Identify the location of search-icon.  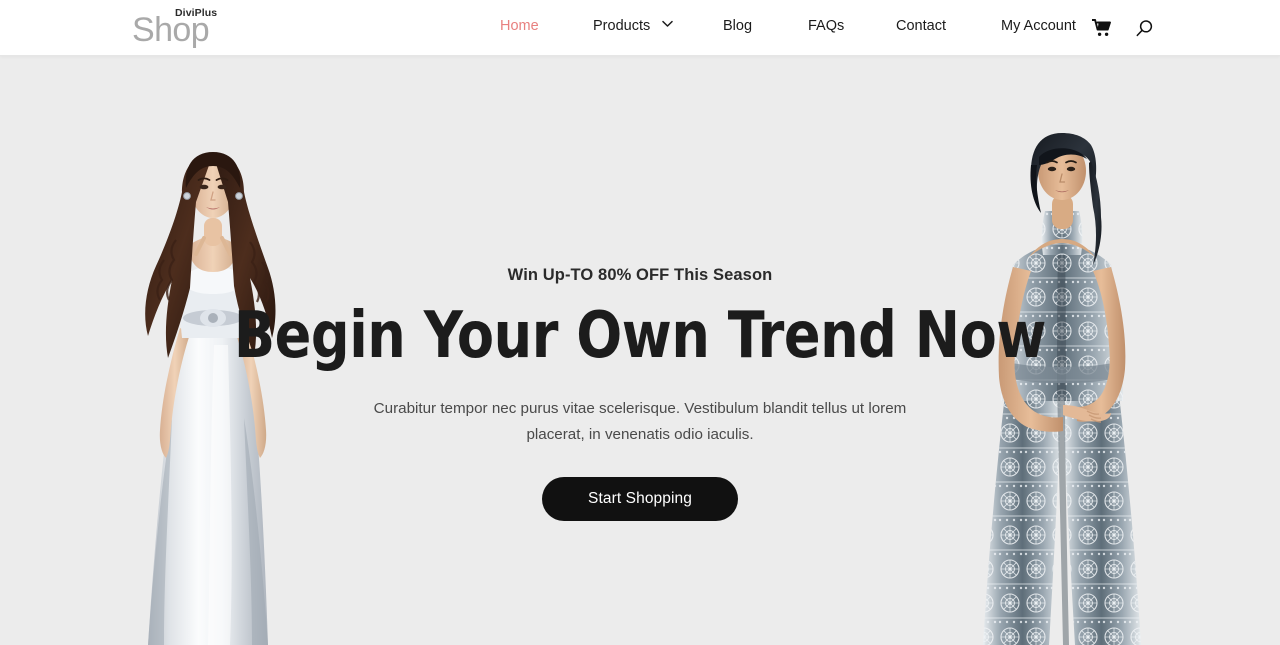
(1144, 28).